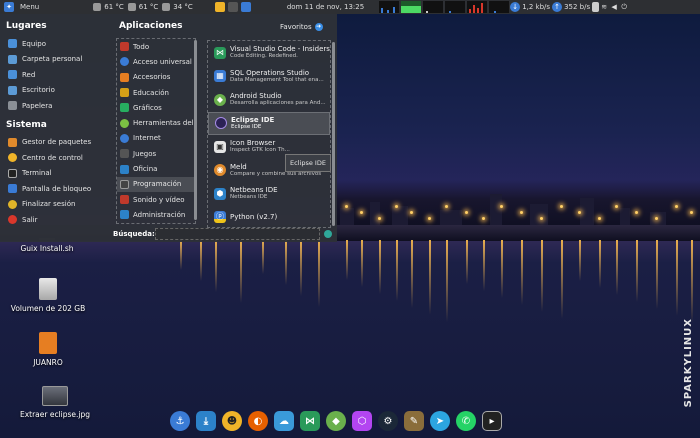 The width and height of the screenshot is (700, 438). Describe the element at coordinates (156, 184) in the screenshot. I see `category-programacion: Programación` at that location.